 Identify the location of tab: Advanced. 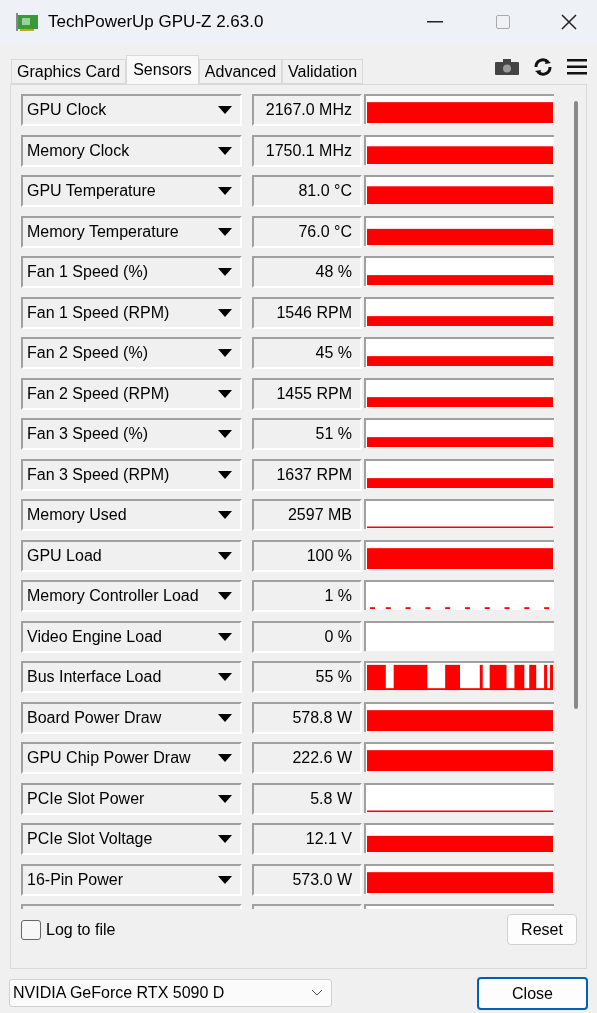
(240, 71).